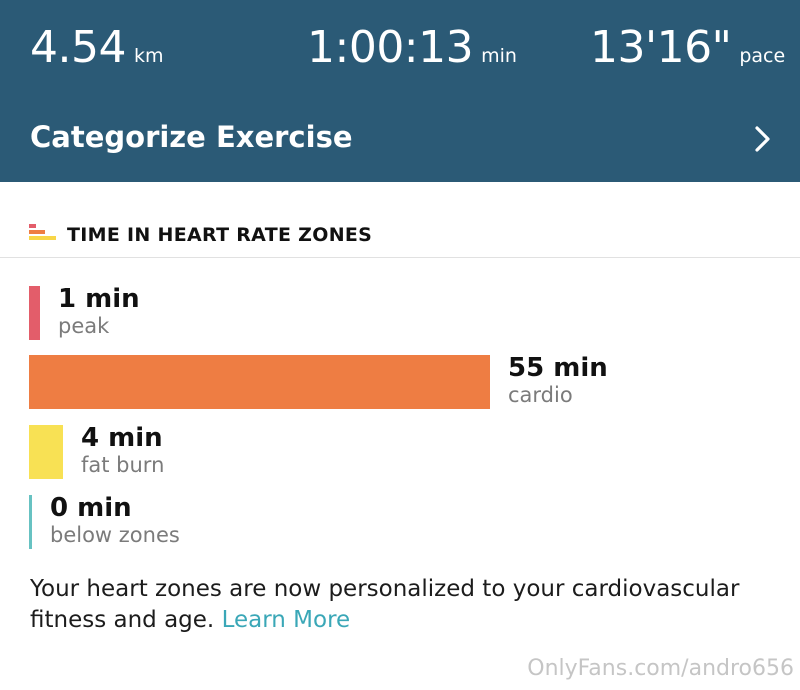 This screenshot has height=690, width=800. What do you see at coordinates (400, 140) in the screenshot?
I see `categorize-exercise-button: Categorize Exercise` at bounding box center [400, 140].